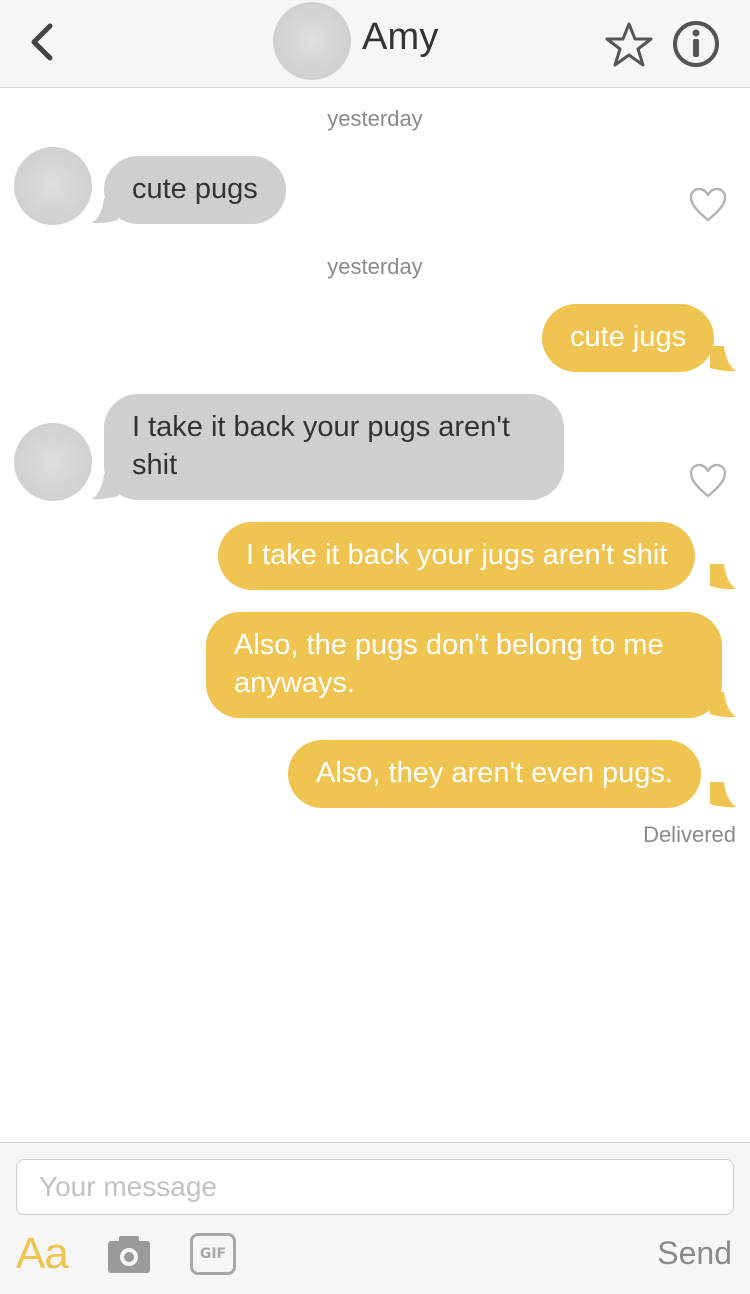 The image size is (750, 1294). I want to click on chevron-left-icon, so click(42, 42).